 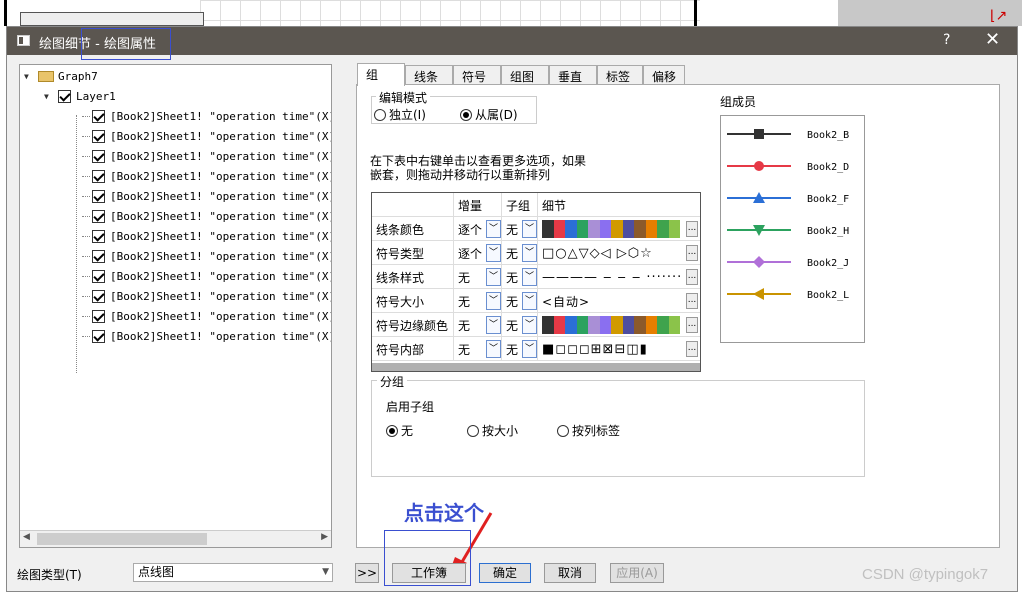 What do you see at coordinates (573, 83) in the screenshot?
I see `tab-4: 垂直线` at bounding box center [573, 83].